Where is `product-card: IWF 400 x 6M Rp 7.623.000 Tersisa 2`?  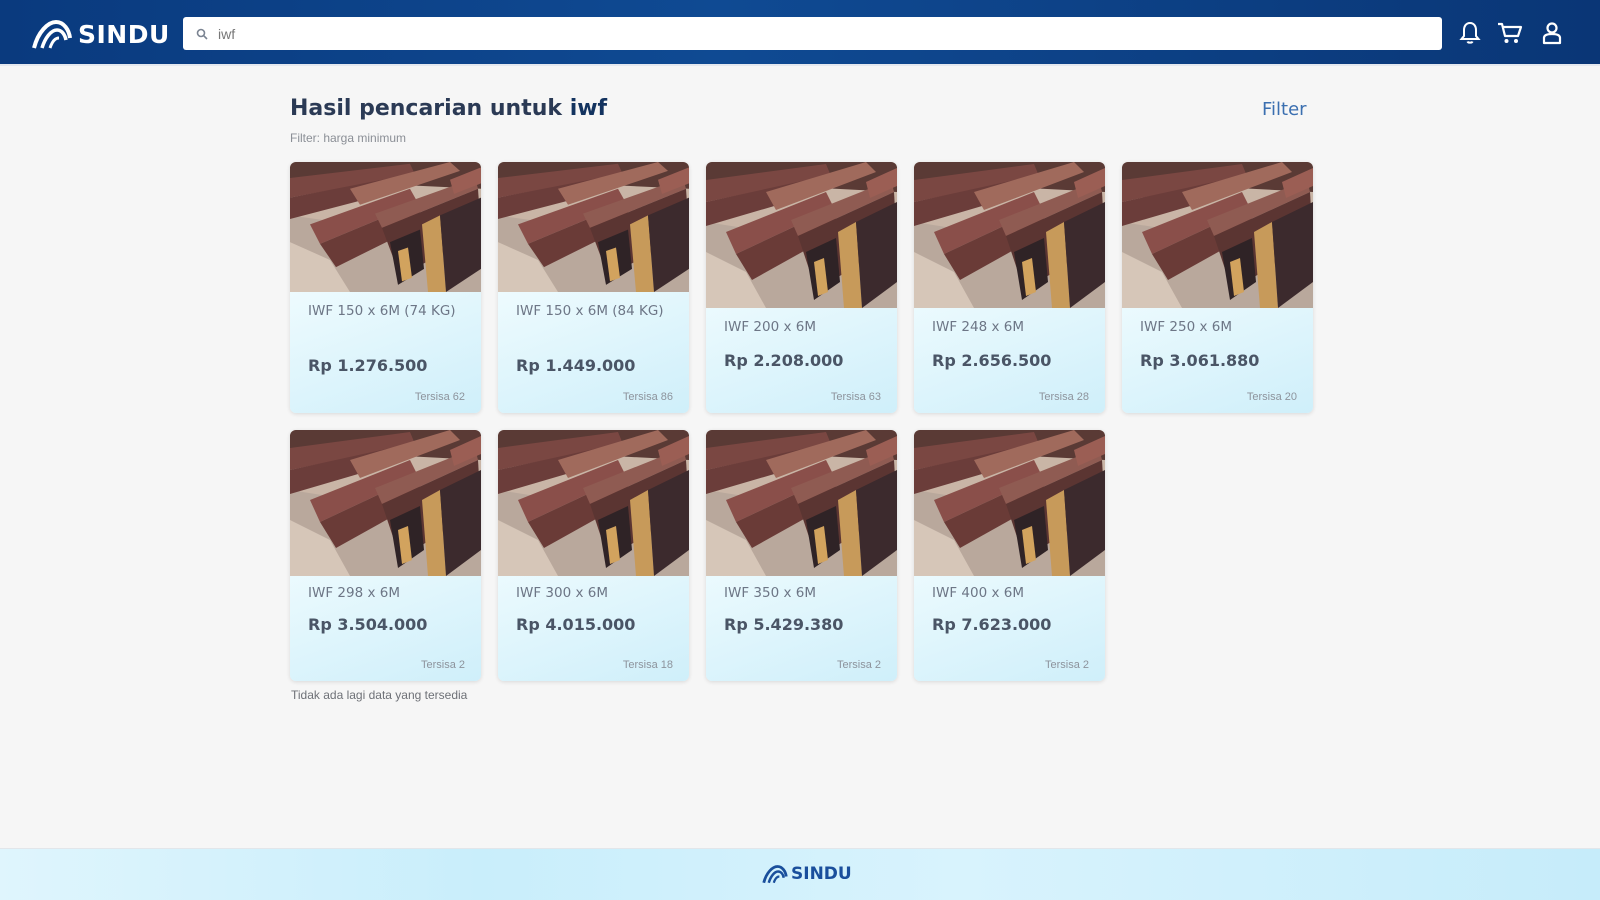 product-card: IWF 400 x 6M Rp 7.623.000 Tersisa 2 is located at coordinates (1009, 555).